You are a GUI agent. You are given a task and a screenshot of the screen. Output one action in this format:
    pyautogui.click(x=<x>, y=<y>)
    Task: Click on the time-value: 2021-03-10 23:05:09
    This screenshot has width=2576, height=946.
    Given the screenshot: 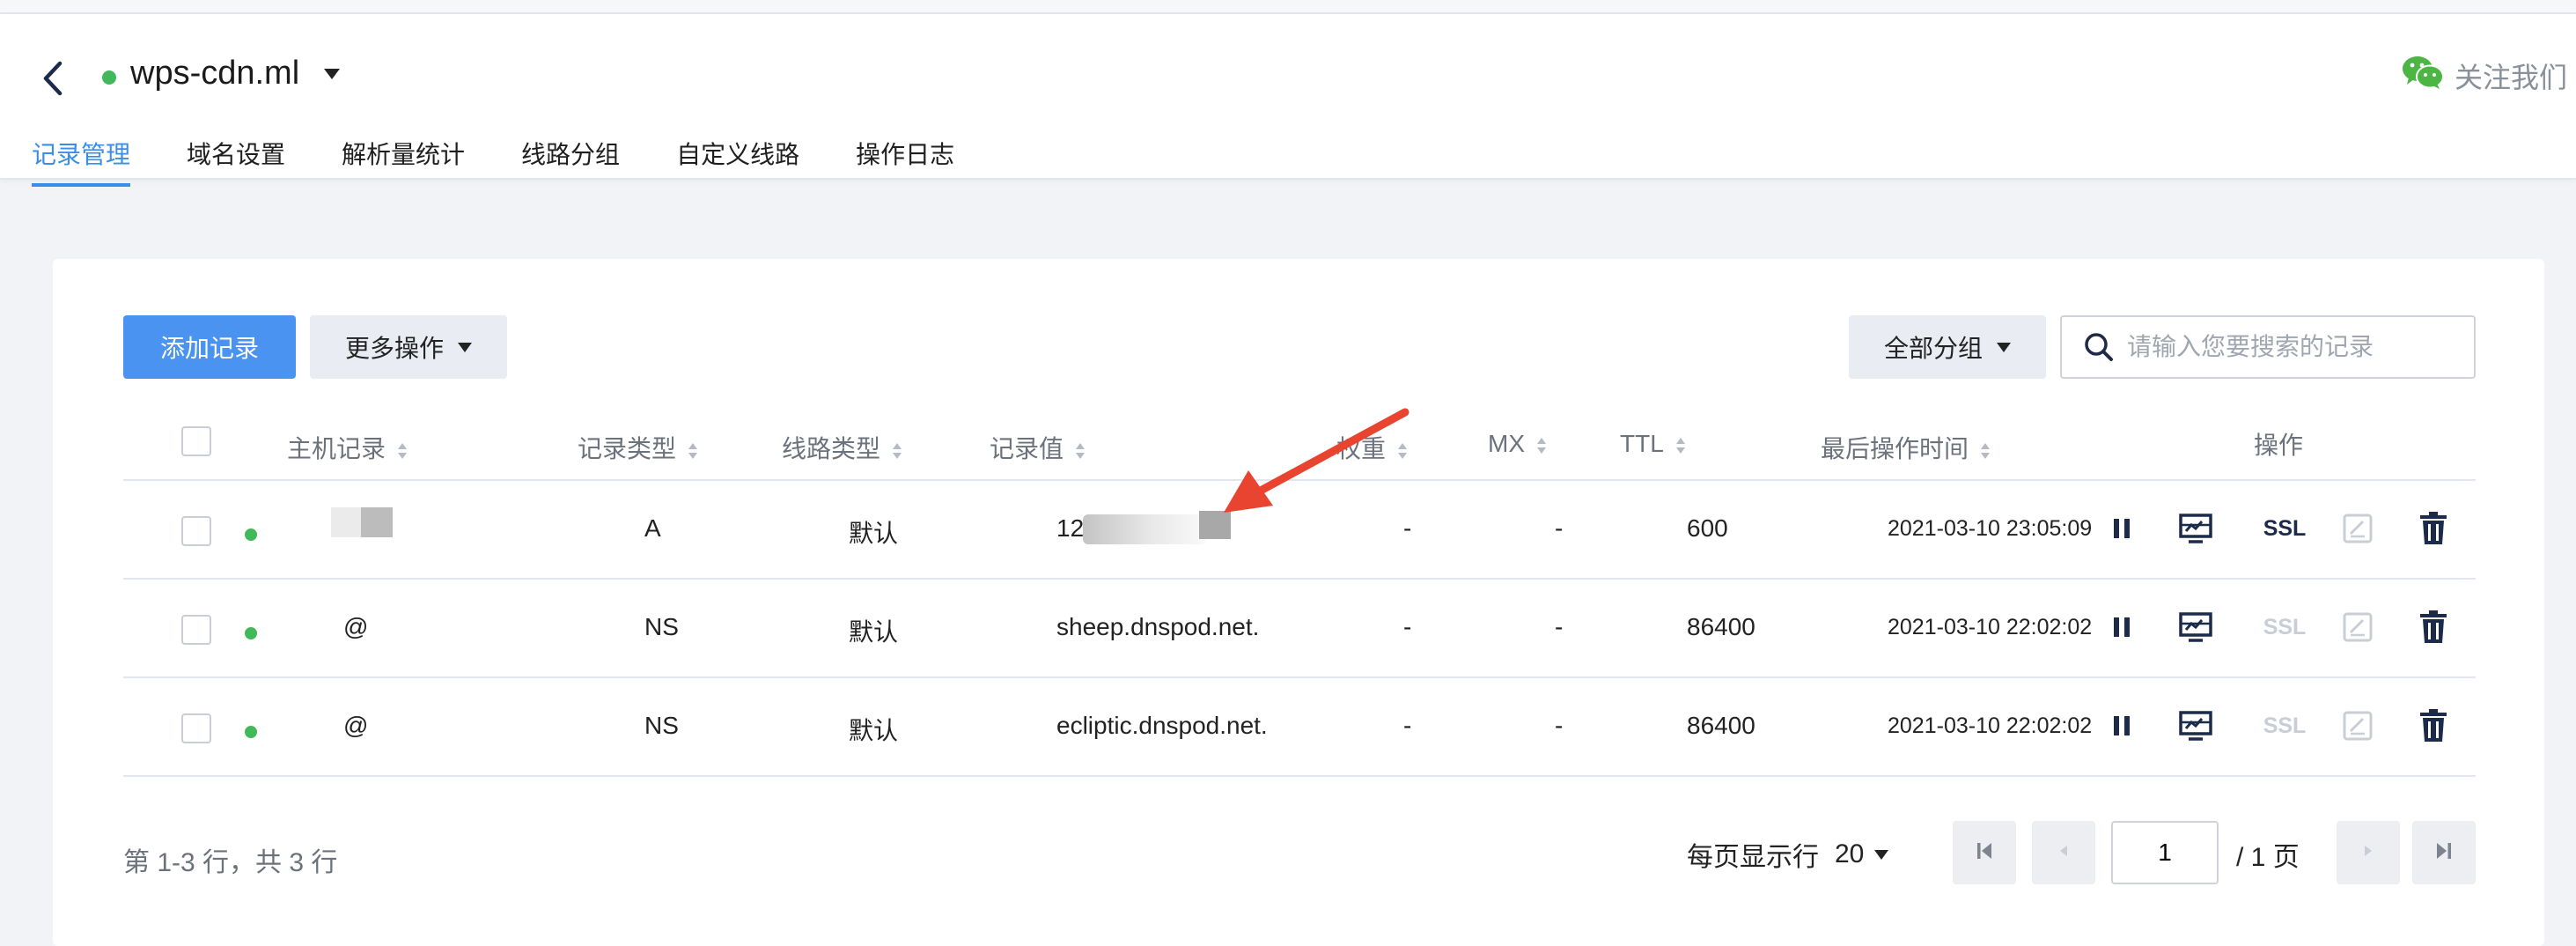 What is the action you would take?
    pyautogui.click(x=1991, y=528)
    